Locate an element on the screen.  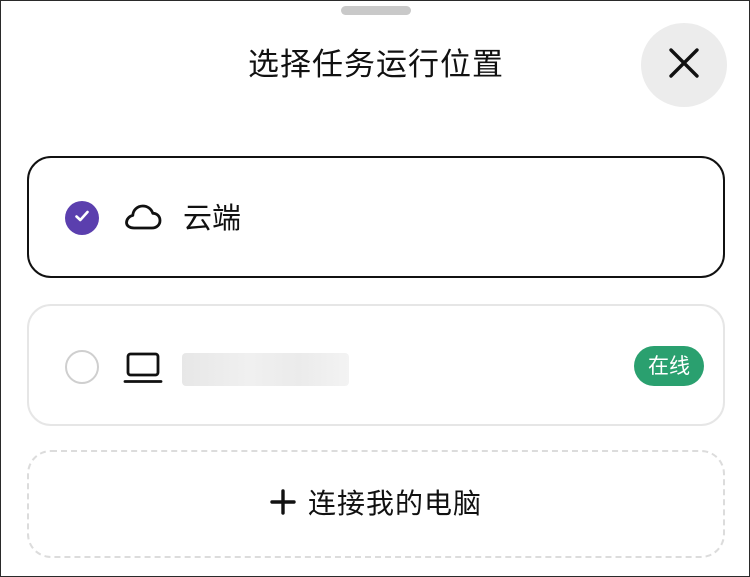
status-badge-online: 在线 is located at coordinates (669, 366).